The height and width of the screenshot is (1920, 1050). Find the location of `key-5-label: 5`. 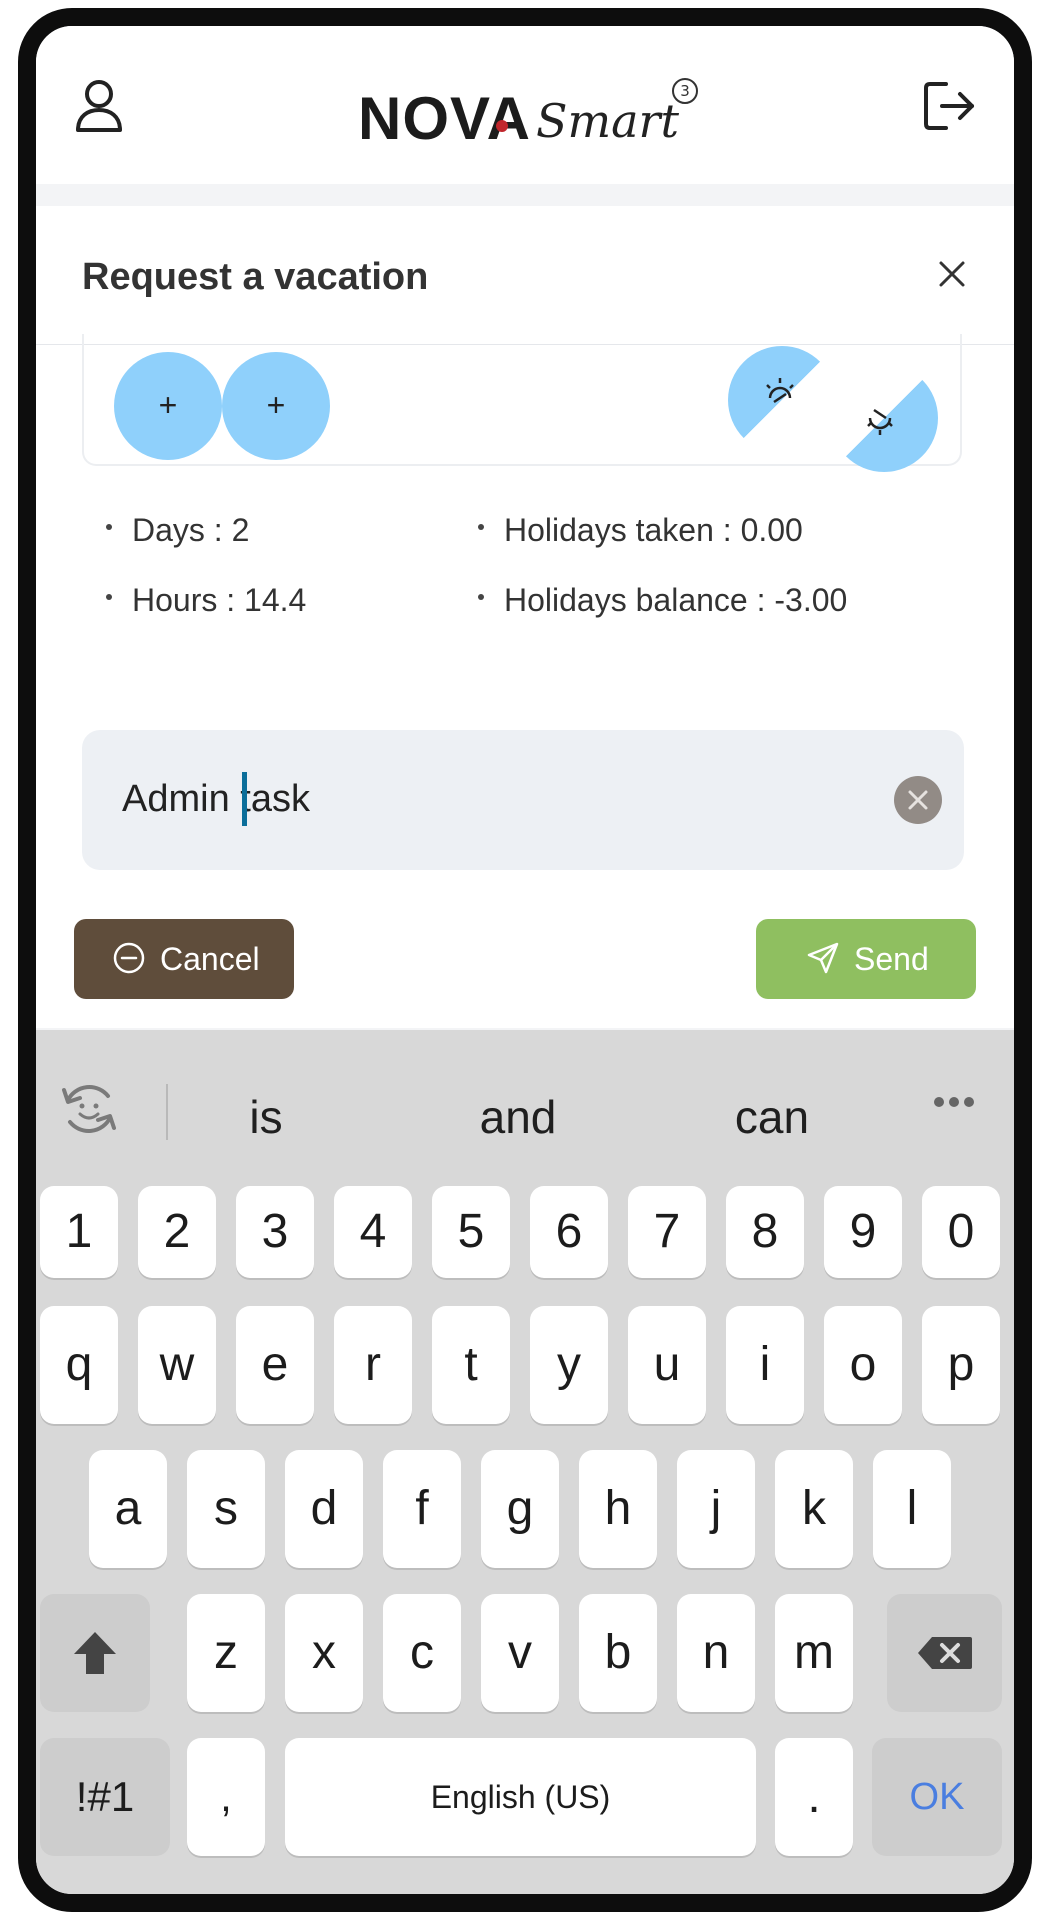

key-5-label: 5 is located at coordinates (471, 1231).